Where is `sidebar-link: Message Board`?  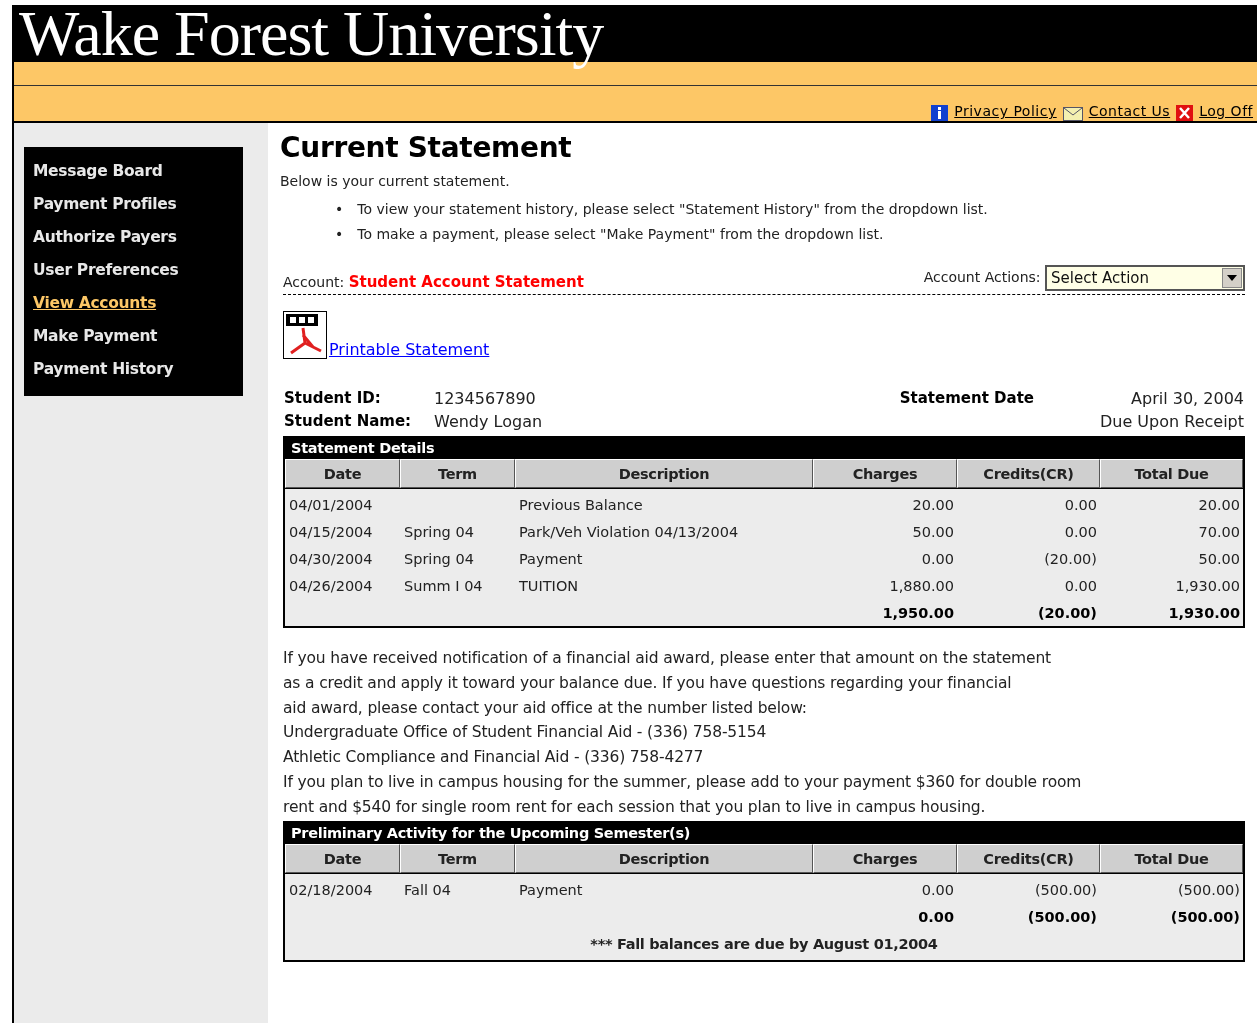
sidebar-link: Message Board is located at coordinates (98, 171).